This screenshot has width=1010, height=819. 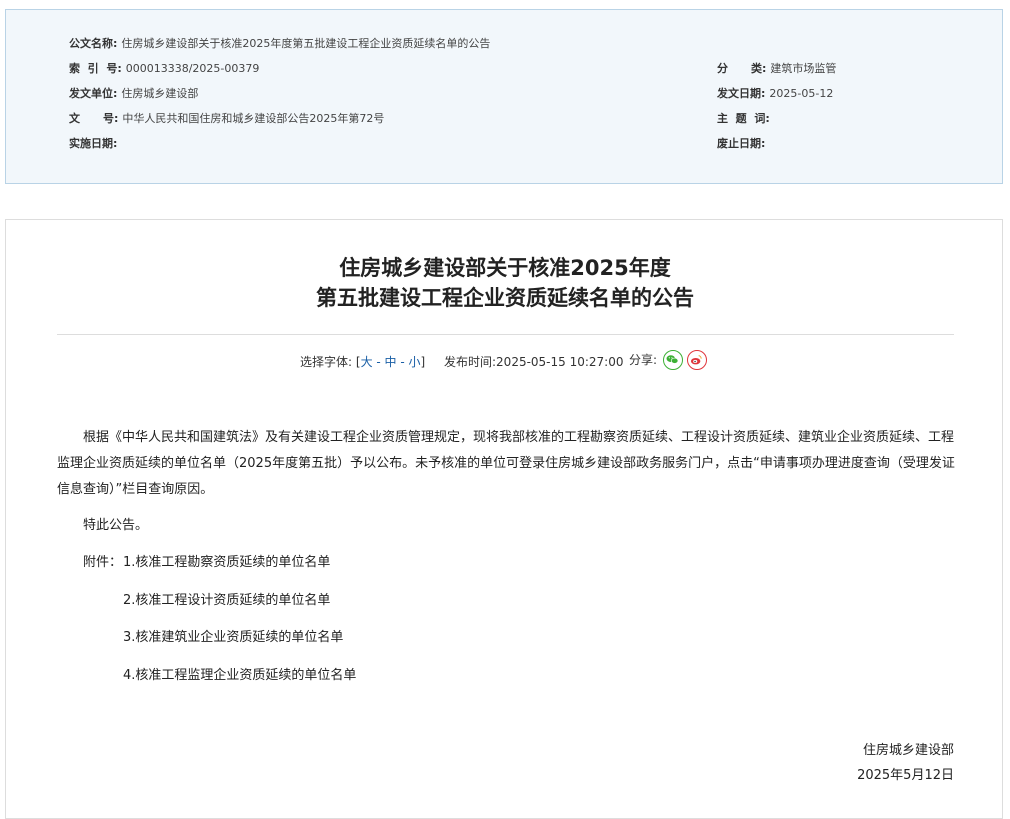 I want to click on meta-row-issuer: 发文单位: 住房城乡建设部, so click(x=133, y=94).